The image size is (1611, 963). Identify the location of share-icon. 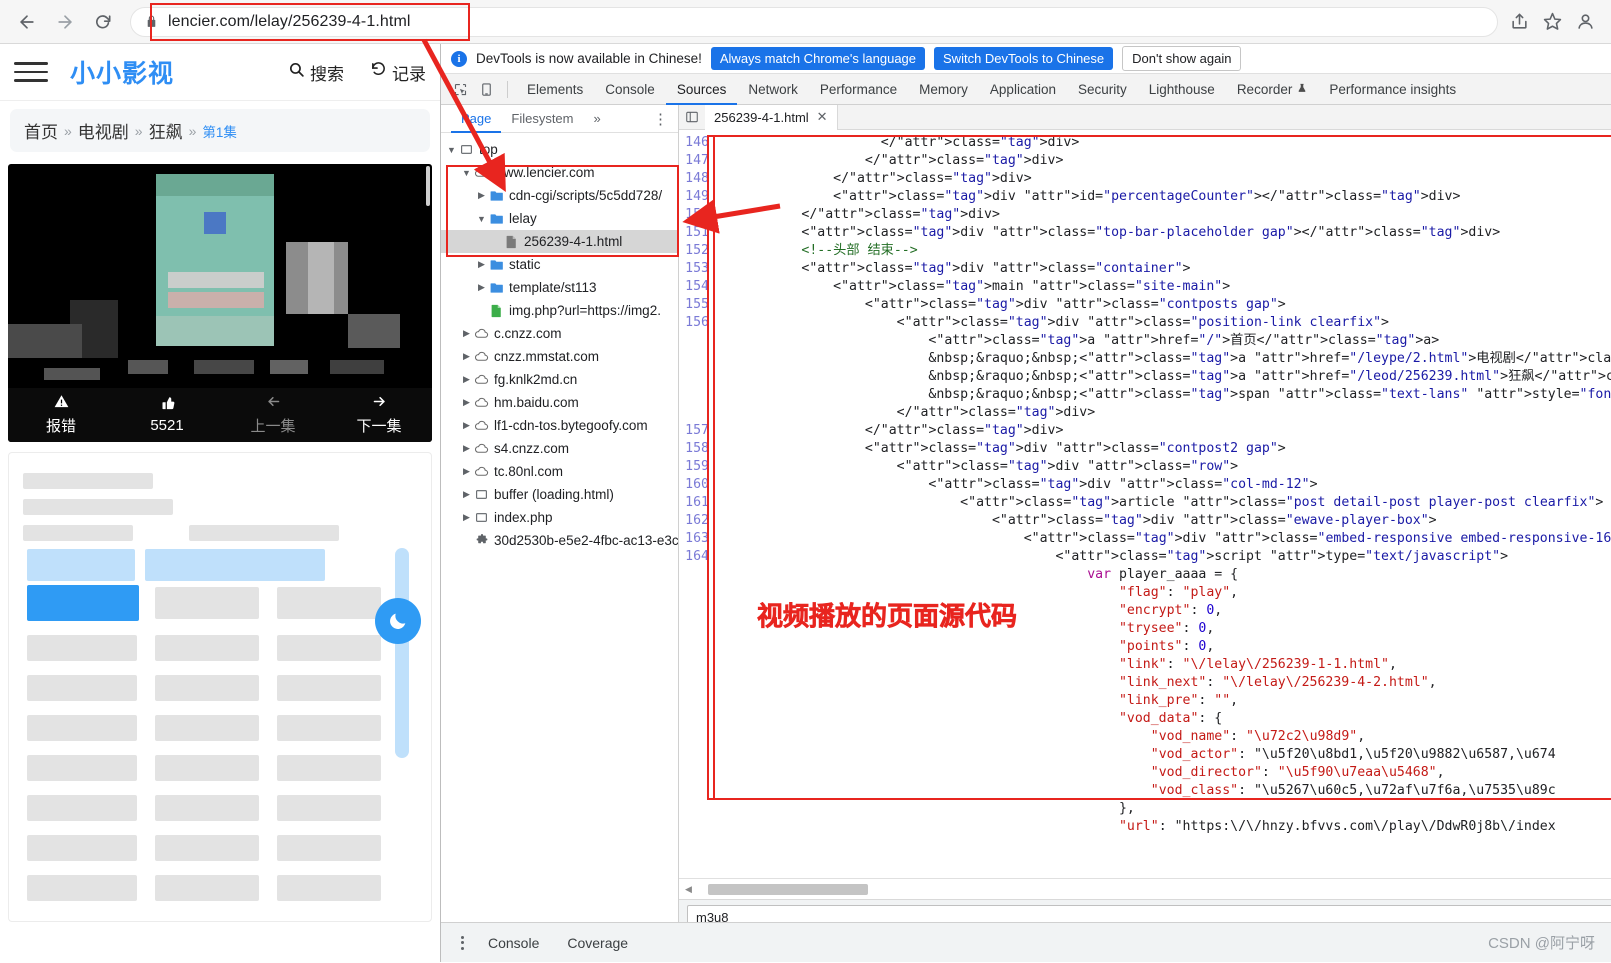
(1519, 21).